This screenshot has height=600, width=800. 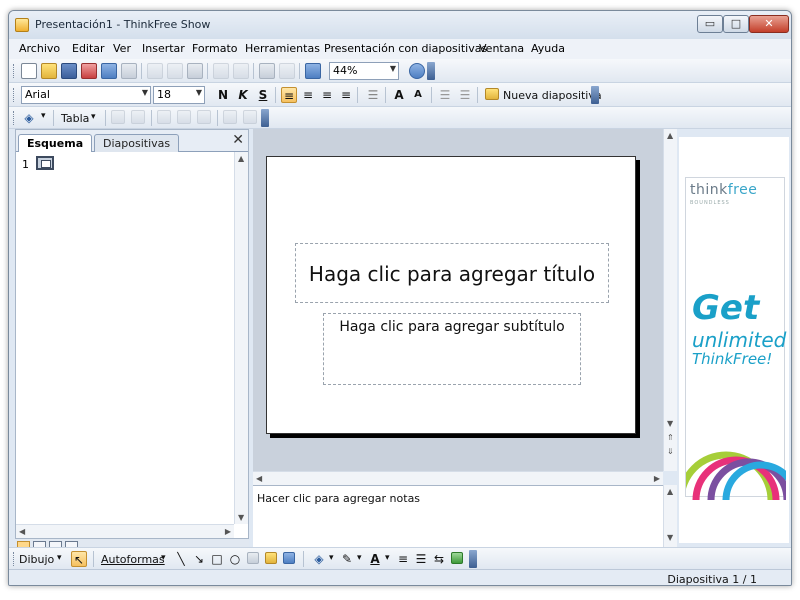 What do you see at coordinates (223, 95) in the screenshot?
I see `bold-button: N` at bounding box center [223, 95].